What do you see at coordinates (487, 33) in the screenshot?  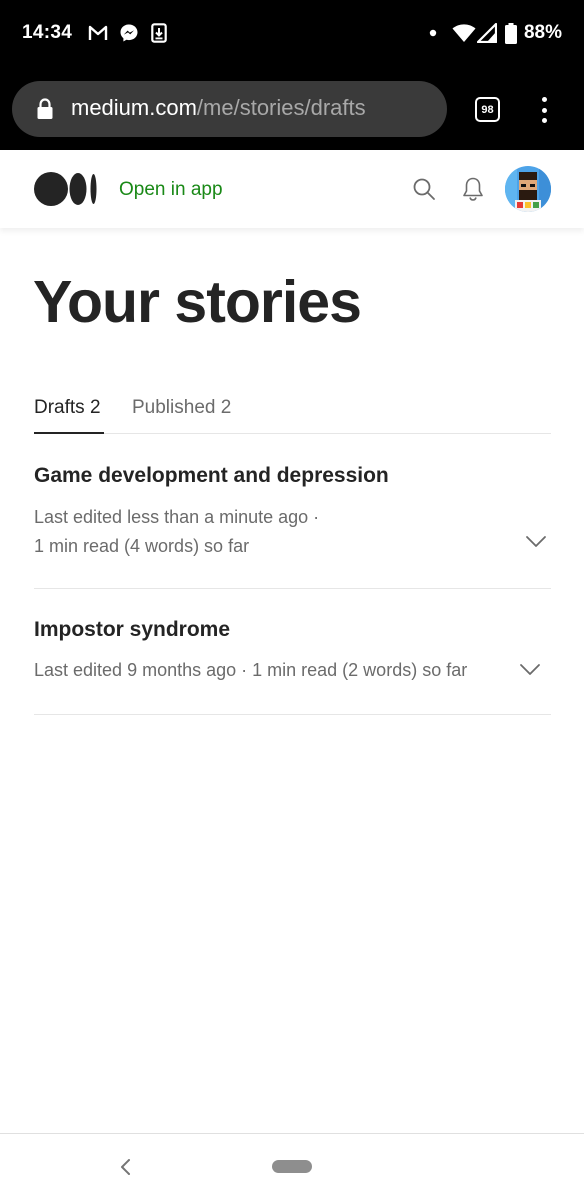 I see `signal-icon` at bounding box center [487, 33].